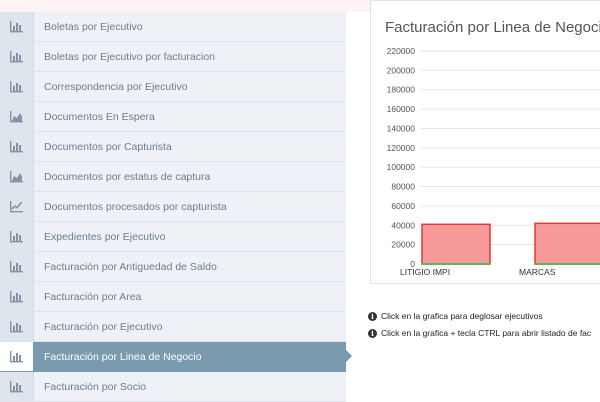  I want to click on sidebar-item-label: Boletas por Ejecutivo, so click(93, 26).